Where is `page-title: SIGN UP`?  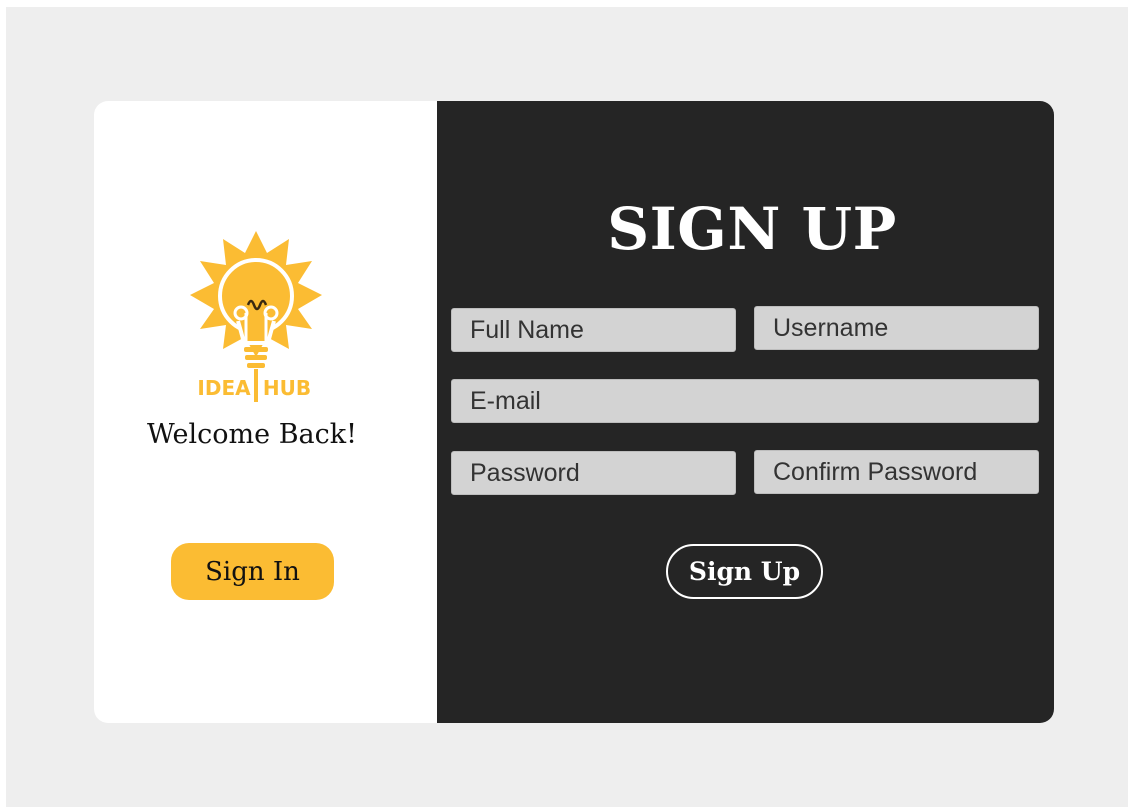
page-title: SIGN UP is located at coordinates (752, 229).